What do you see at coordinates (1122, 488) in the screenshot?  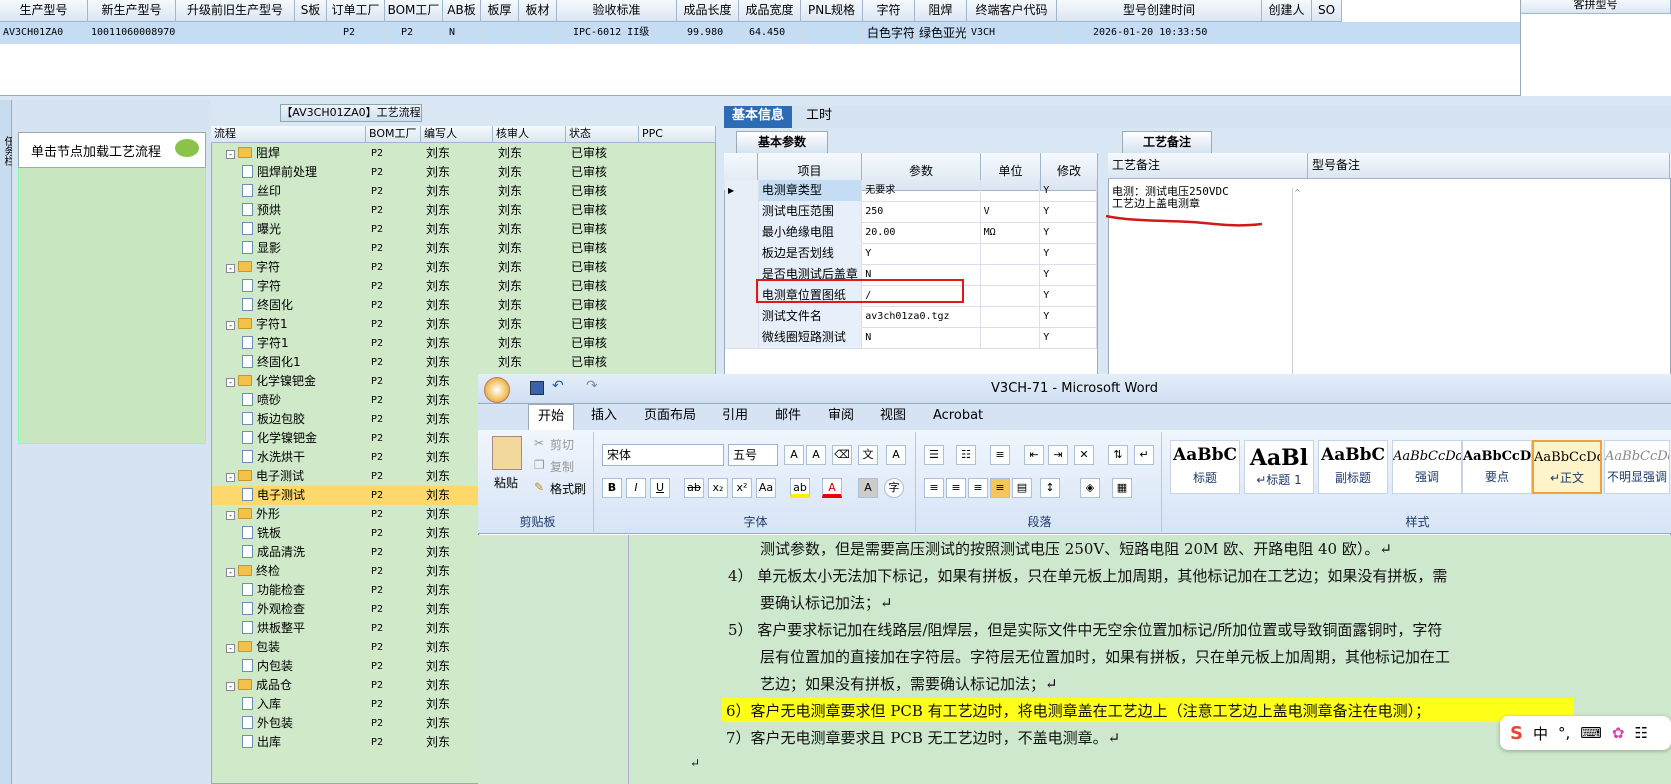 I see `borders-icon: ▦` at bounding box center [1122, 488].